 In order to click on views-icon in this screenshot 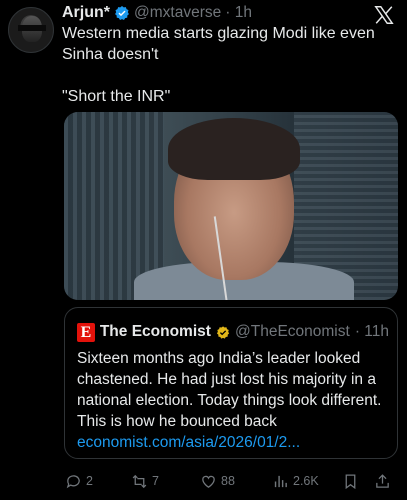, I will do `click(280, 481)`.